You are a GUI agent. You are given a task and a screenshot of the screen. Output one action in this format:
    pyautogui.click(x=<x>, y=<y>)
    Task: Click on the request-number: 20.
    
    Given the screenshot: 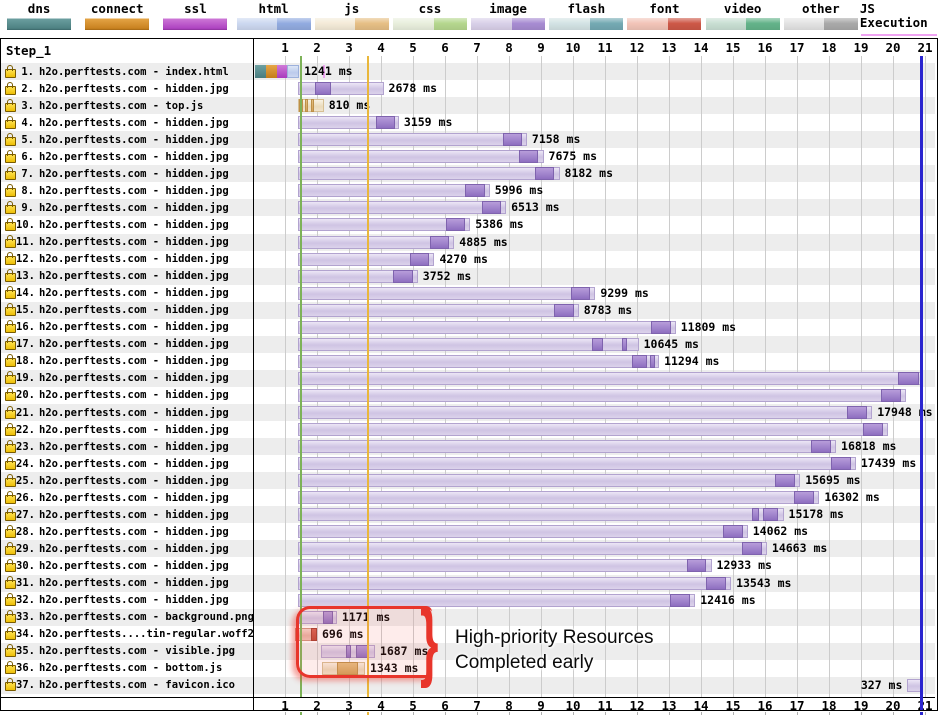 What is the action you would take?
    pyautogui.click(x=25, y=395)
    